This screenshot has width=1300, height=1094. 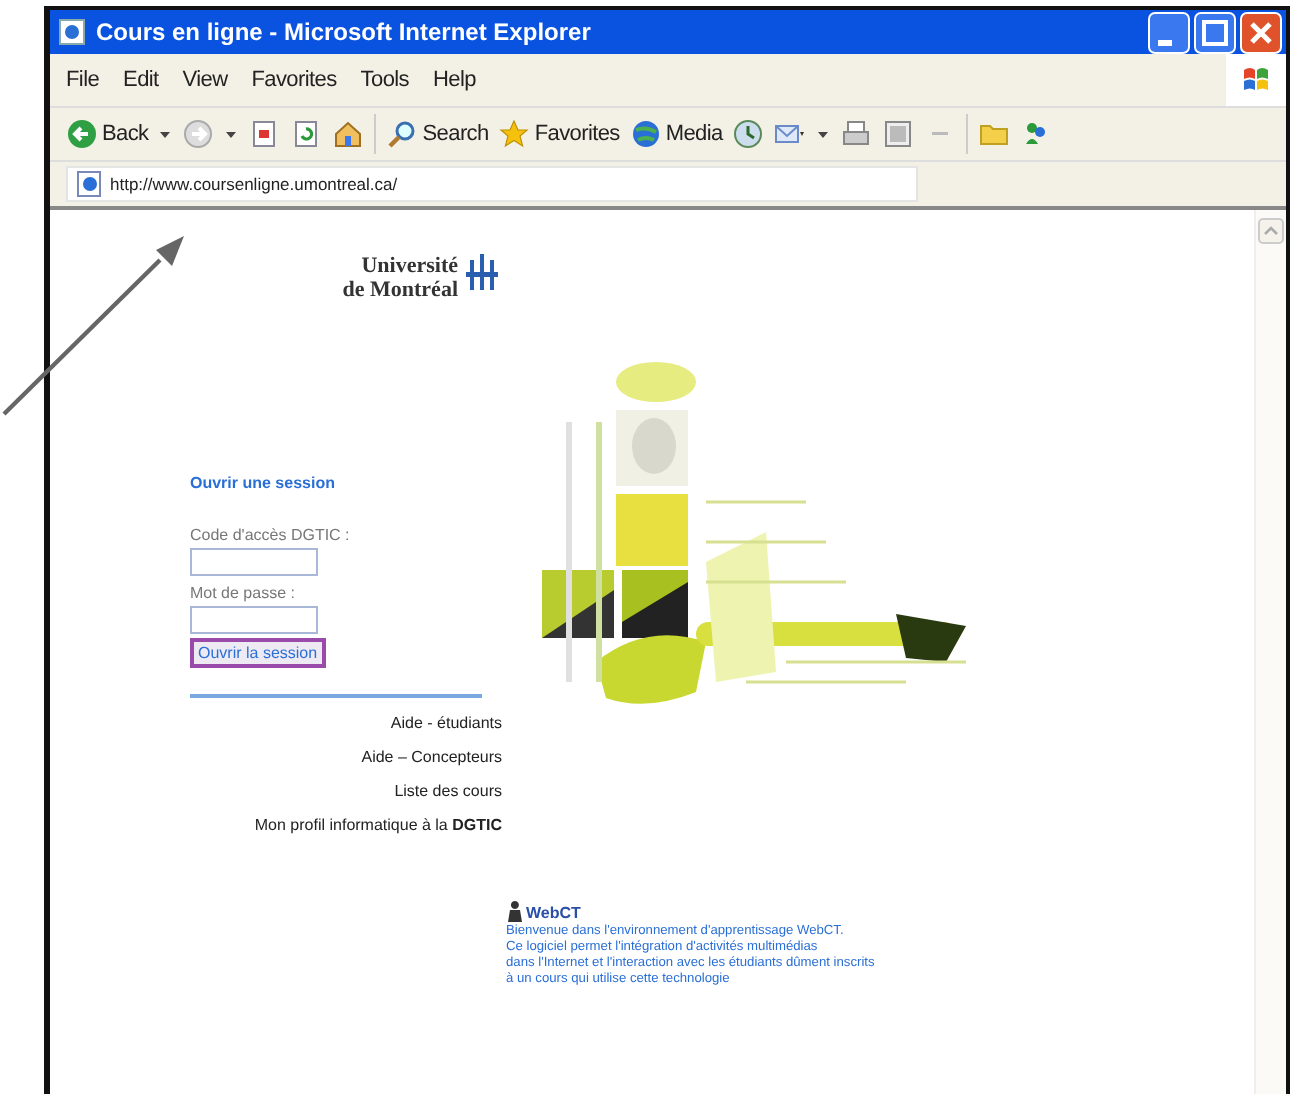 I want to click on menu-item: View, so click(x=205, y=80).